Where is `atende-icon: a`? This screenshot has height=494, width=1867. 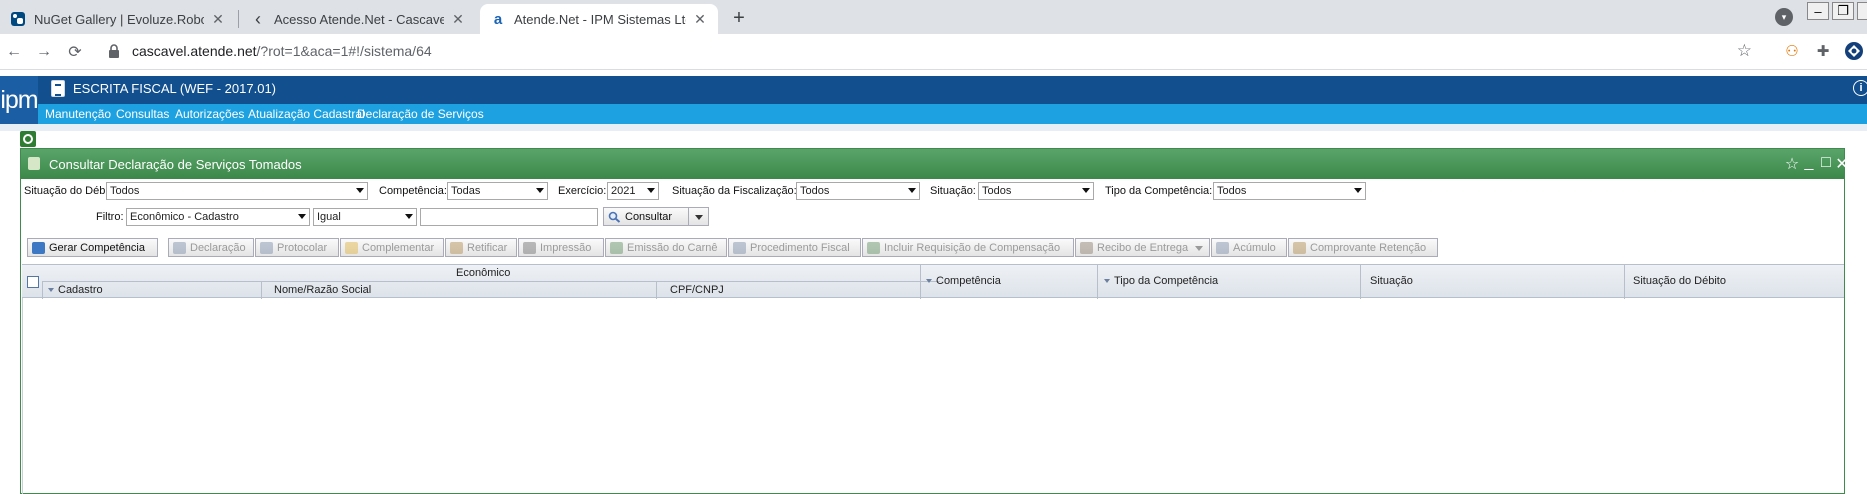
atende-icon: a is located at coordinates (498, 19).